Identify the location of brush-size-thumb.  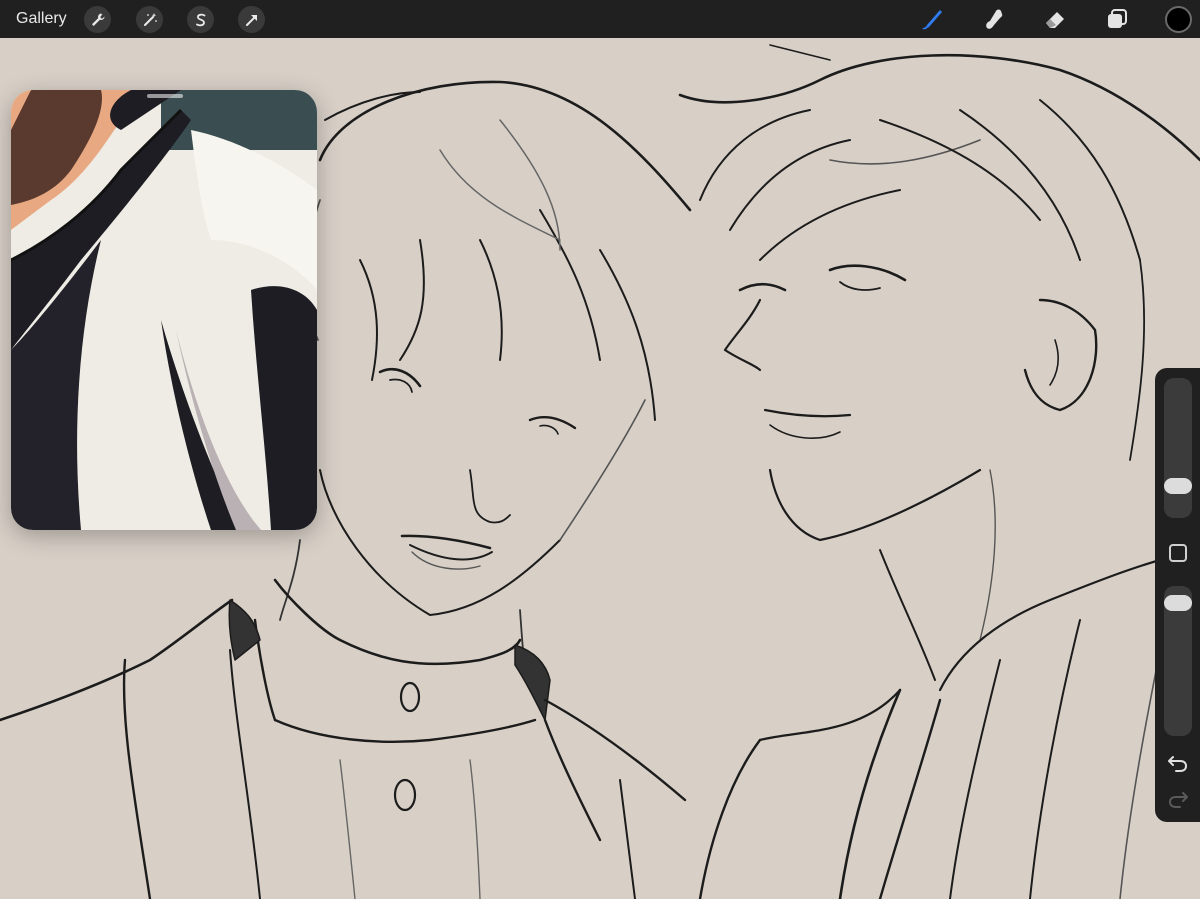
(1178, 486).